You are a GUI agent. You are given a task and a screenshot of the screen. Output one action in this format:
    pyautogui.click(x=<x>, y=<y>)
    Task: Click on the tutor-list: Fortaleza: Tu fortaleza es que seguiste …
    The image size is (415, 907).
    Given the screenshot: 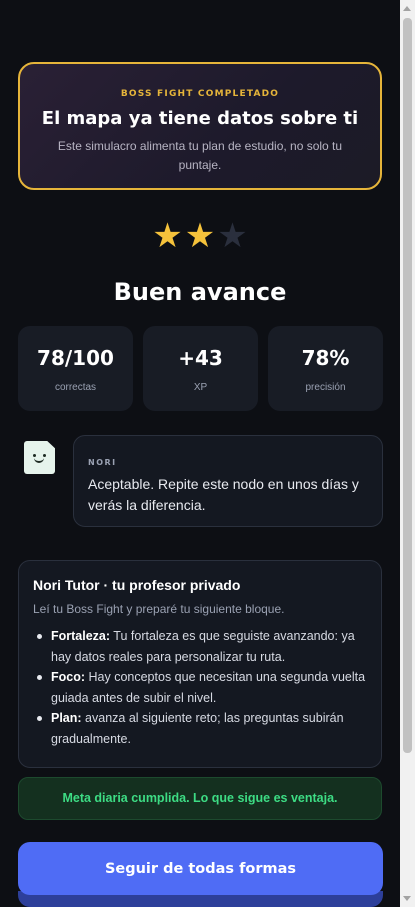 What is the action you would take?
    pyautogui.click(x=200, y=687)
    